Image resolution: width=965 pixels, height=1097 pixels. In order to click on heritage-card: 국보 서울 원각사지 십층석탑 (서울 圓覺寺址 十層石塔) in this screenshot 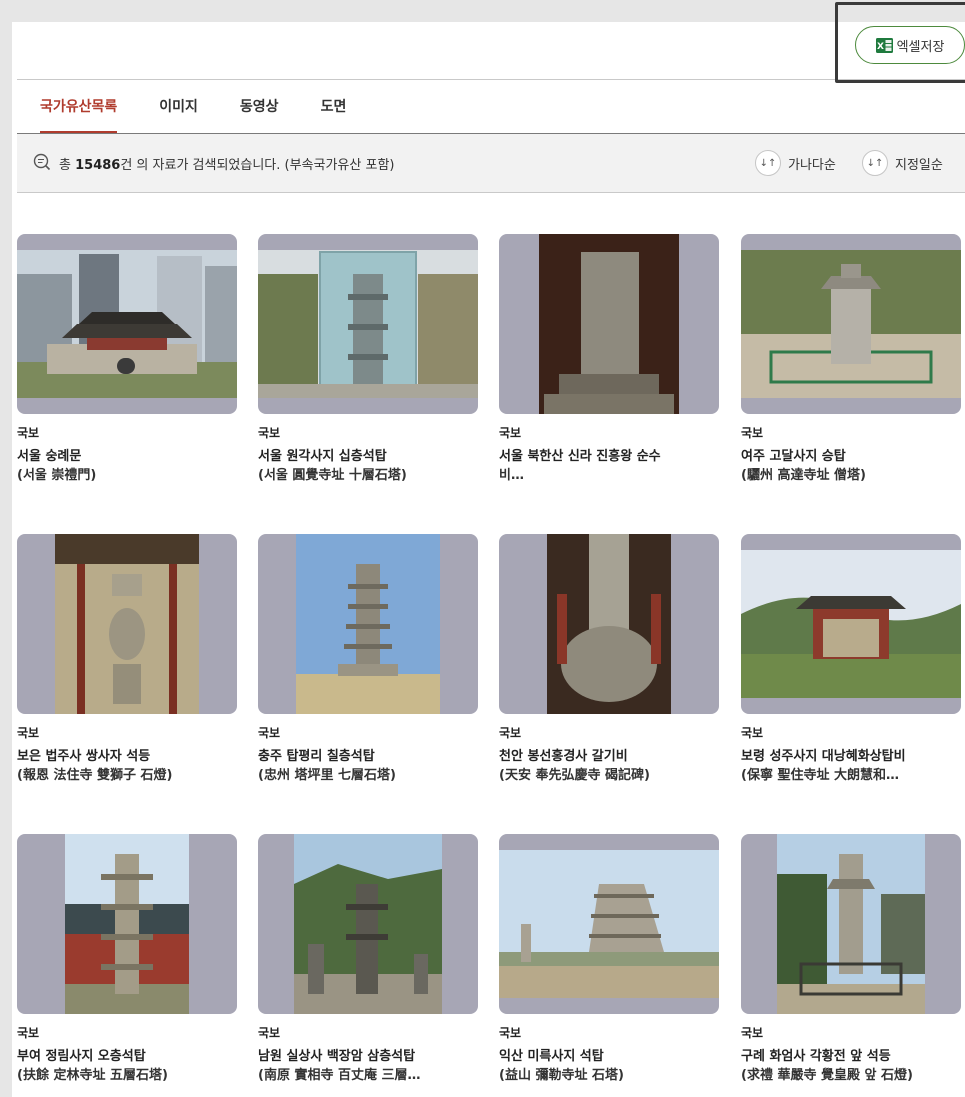, I will do `click(368, 359)`.